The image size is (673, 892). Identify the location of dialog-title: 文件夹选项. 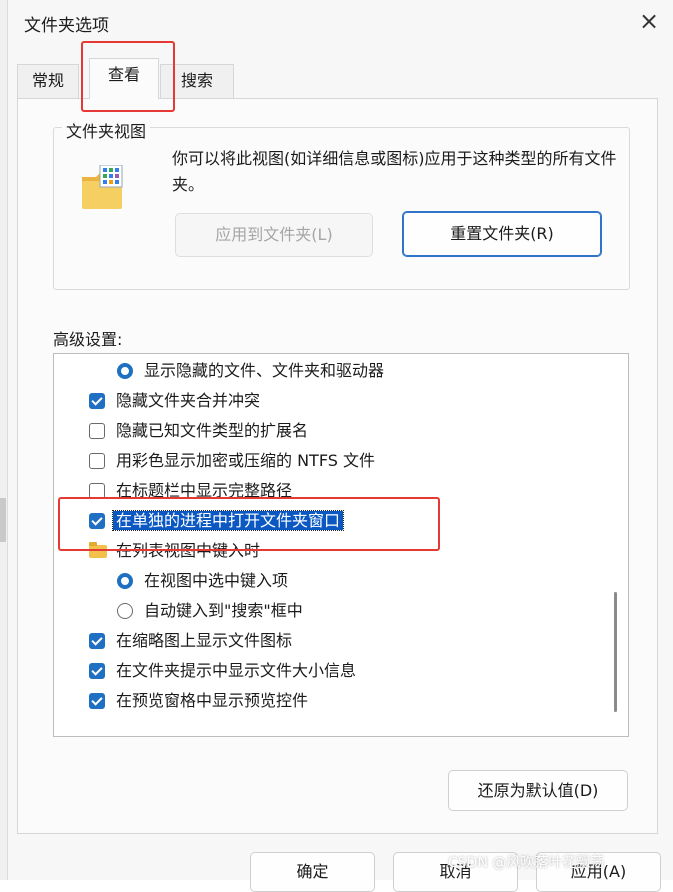
(66, 26).